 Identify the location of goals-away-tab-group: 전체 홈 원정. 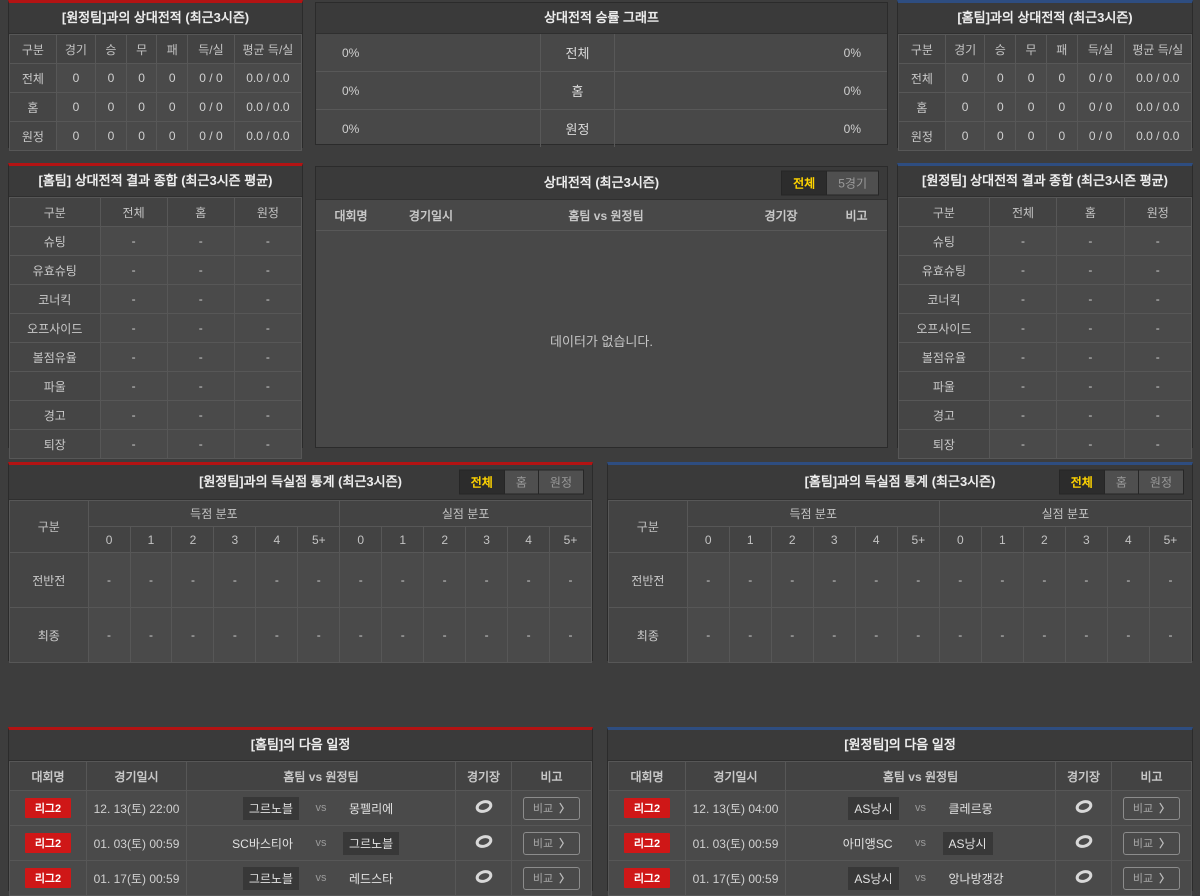
(521, 482).